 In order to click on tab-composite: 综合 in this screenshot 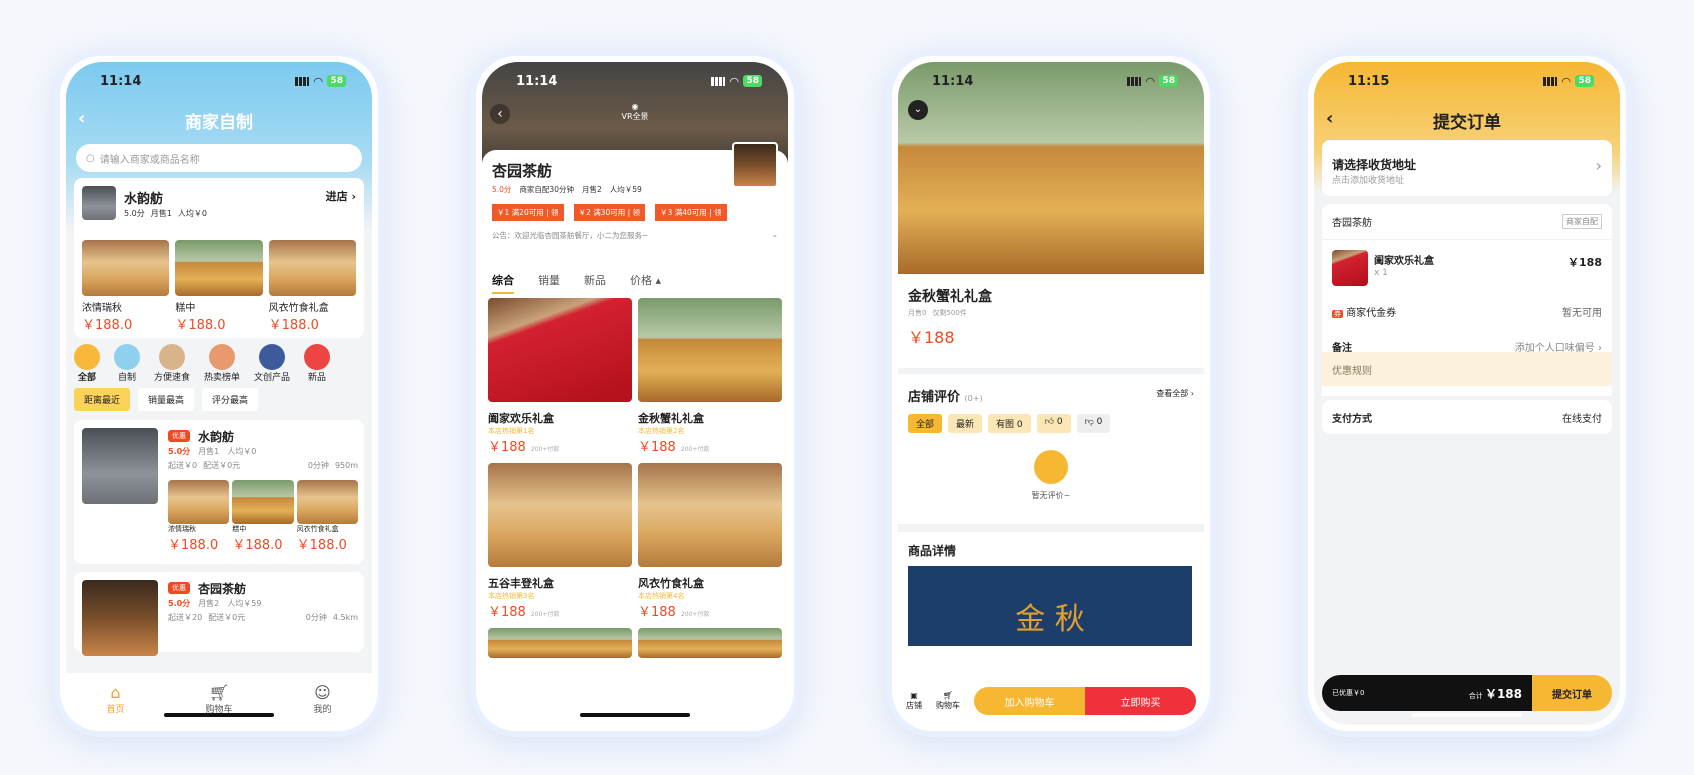, I will do `click(503, 283)`.